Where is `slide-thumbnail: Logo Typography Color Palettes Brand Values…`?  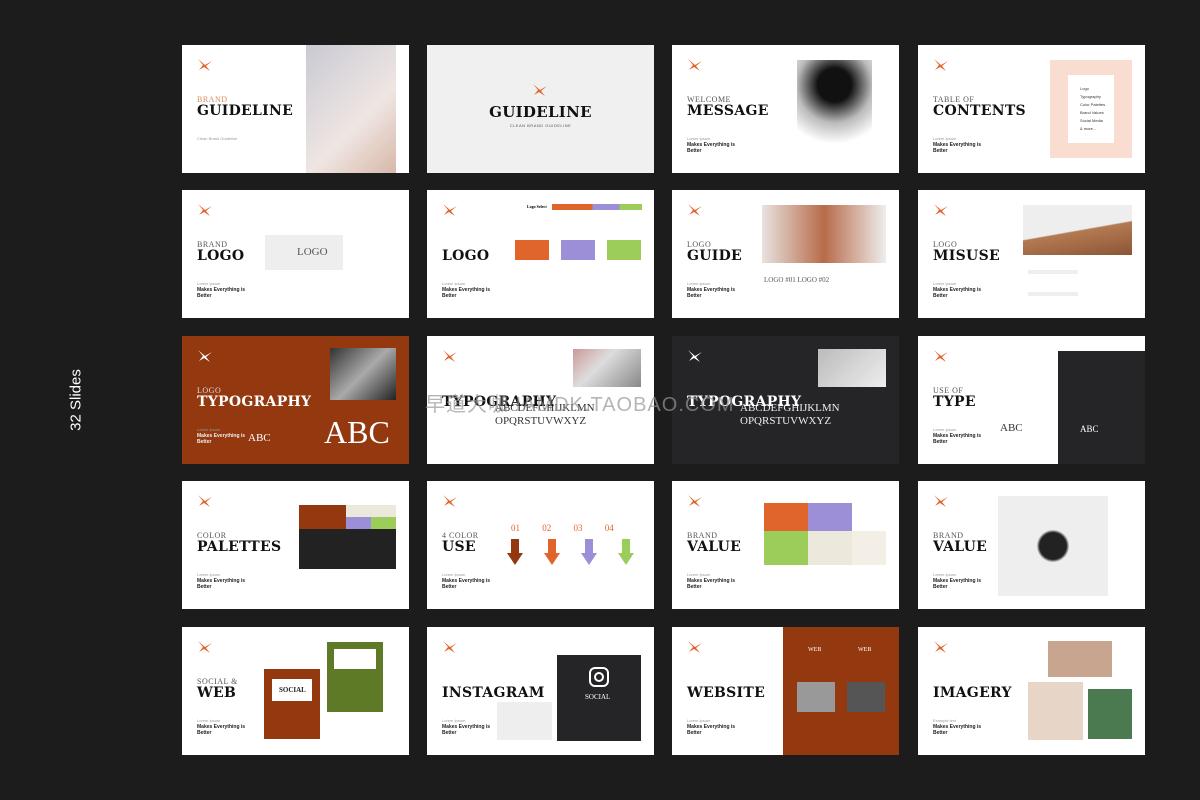
slide-thumbnail: Logo Typography Color Palettes Brand Values… is located at coordinates (1031, 109).